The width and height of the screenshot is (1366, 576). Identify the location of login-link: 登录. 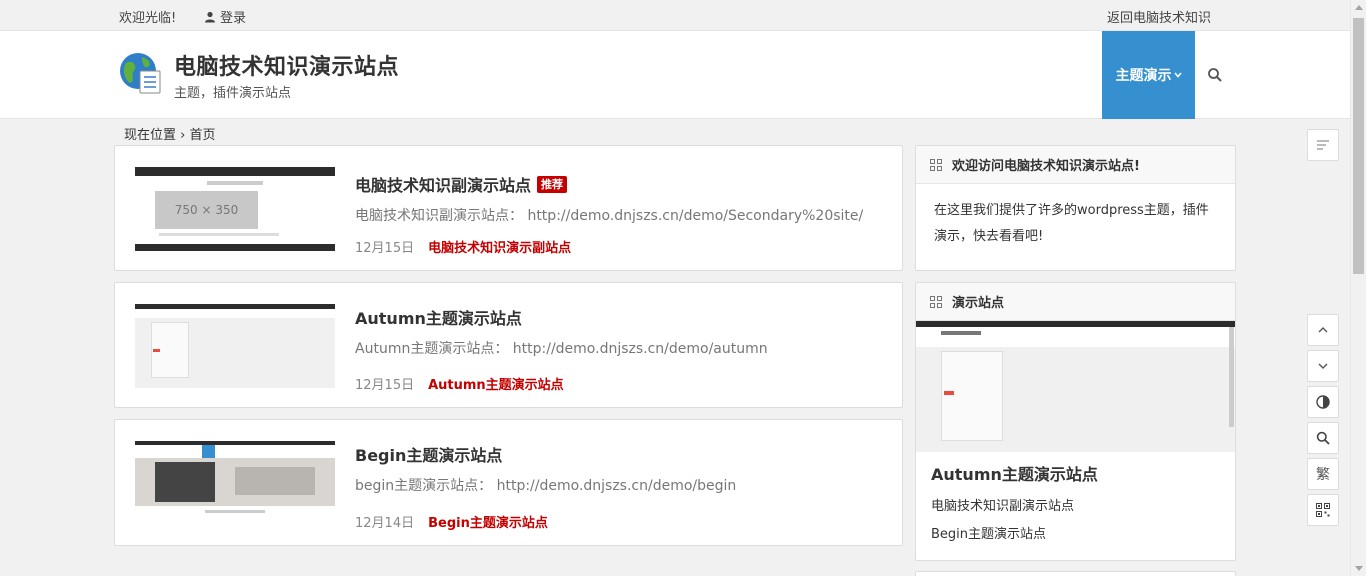
(225, 16).